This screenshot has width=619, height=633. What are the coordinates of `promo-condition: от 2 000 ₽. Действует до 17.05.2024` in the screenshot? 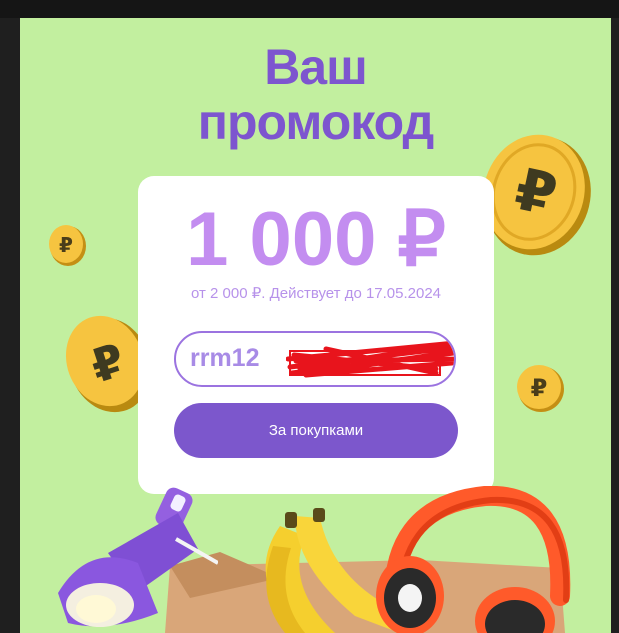 It's located at (316, 293).